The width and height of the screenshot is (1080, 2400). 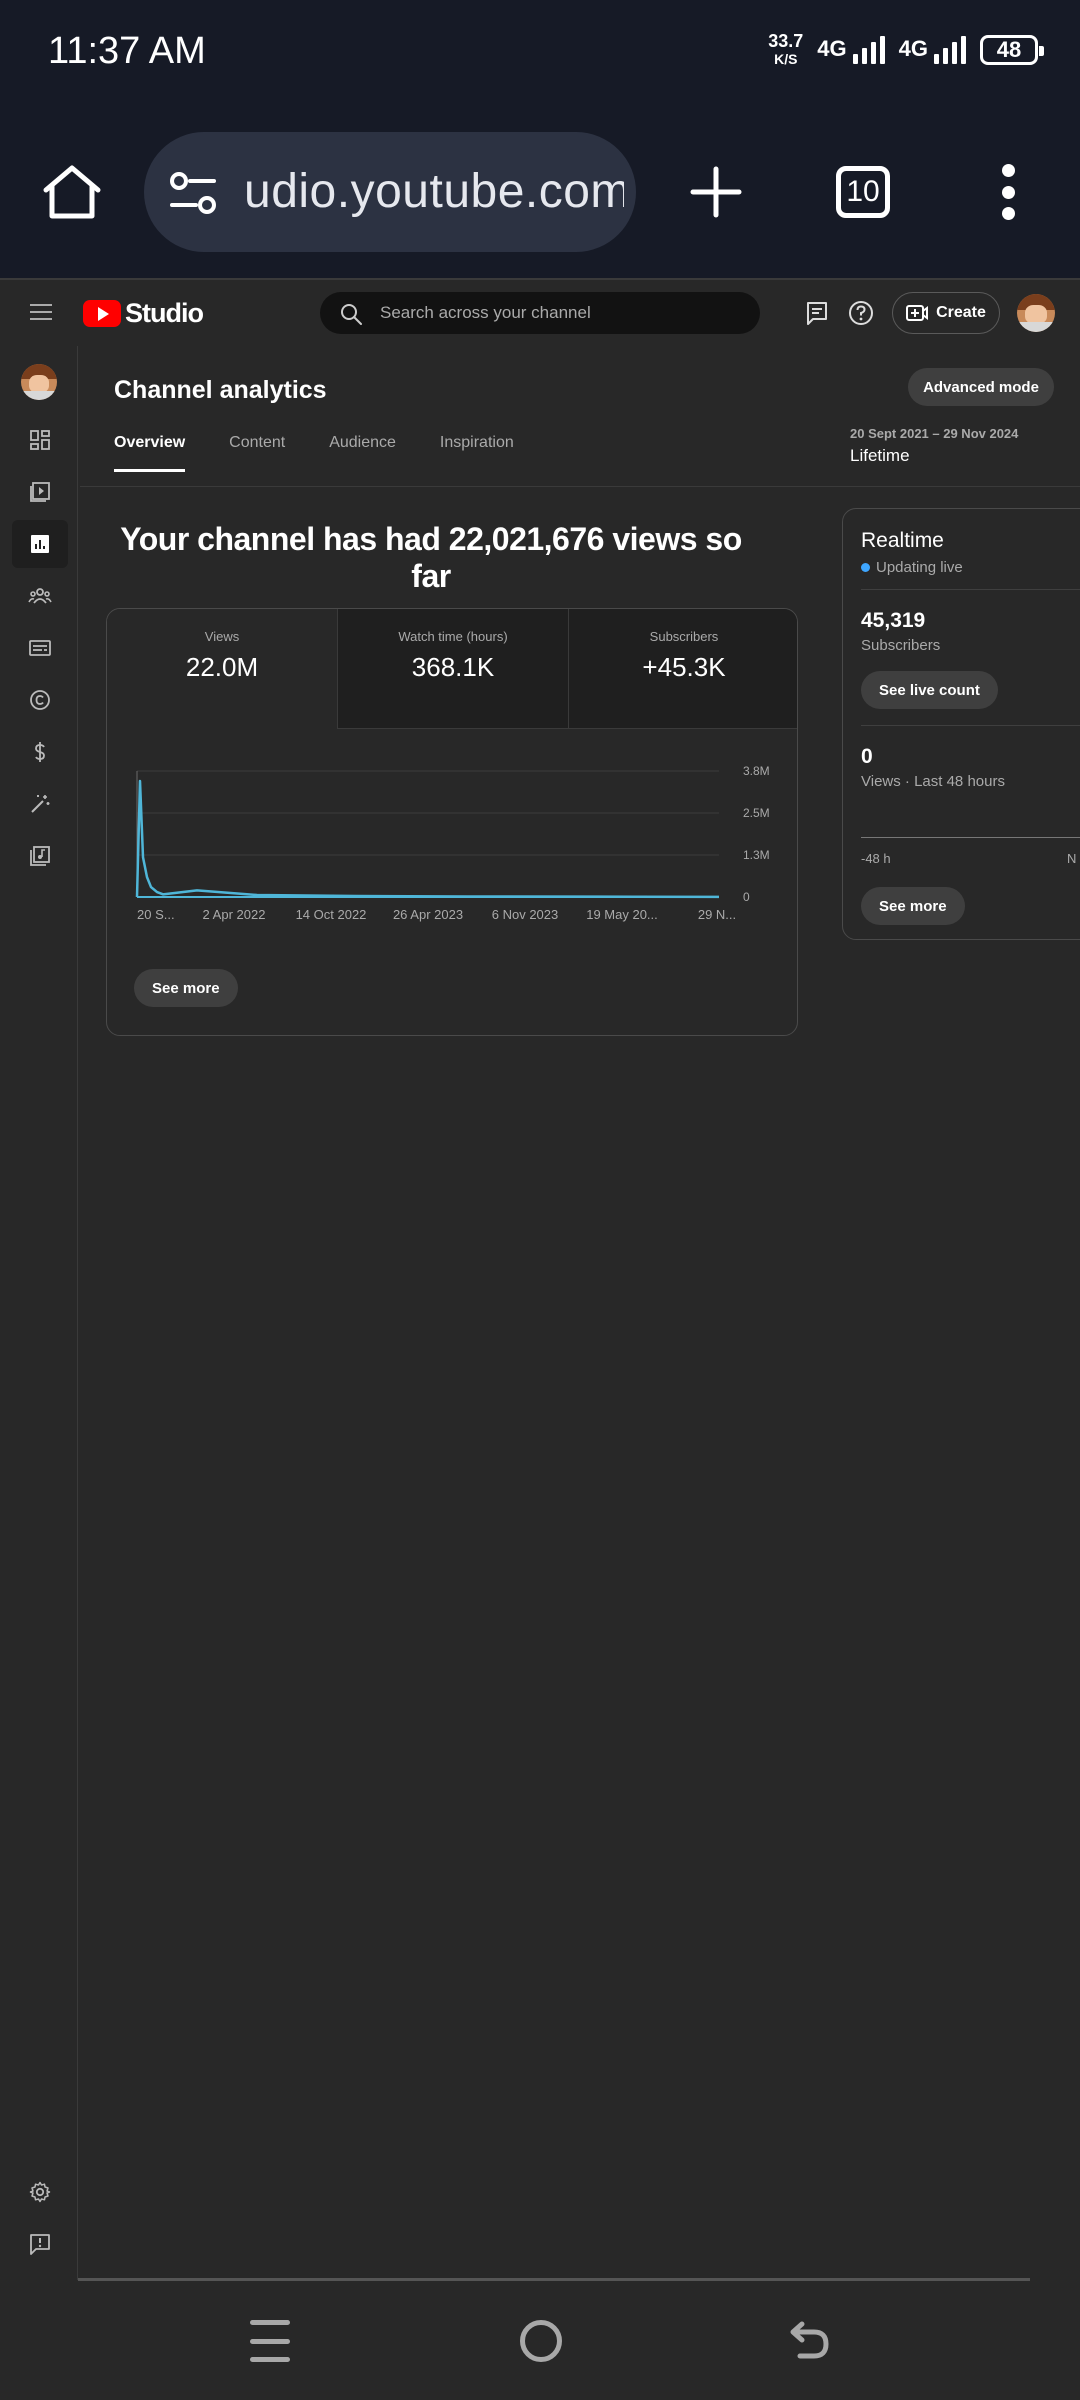 I want to click on divider, so click(x=970, y=725).